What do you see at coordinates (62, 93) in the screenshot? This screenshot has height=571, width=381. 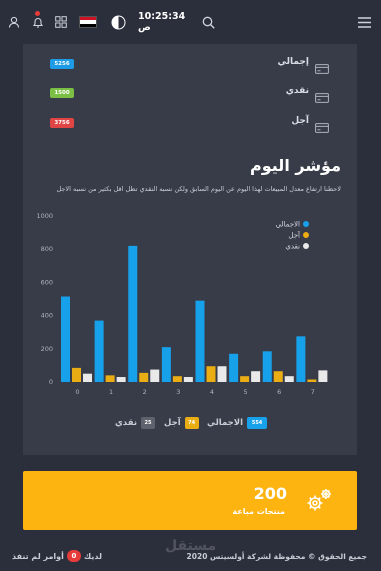 I see `summary-value-badge: 1500` at bounding box center [62, 93].